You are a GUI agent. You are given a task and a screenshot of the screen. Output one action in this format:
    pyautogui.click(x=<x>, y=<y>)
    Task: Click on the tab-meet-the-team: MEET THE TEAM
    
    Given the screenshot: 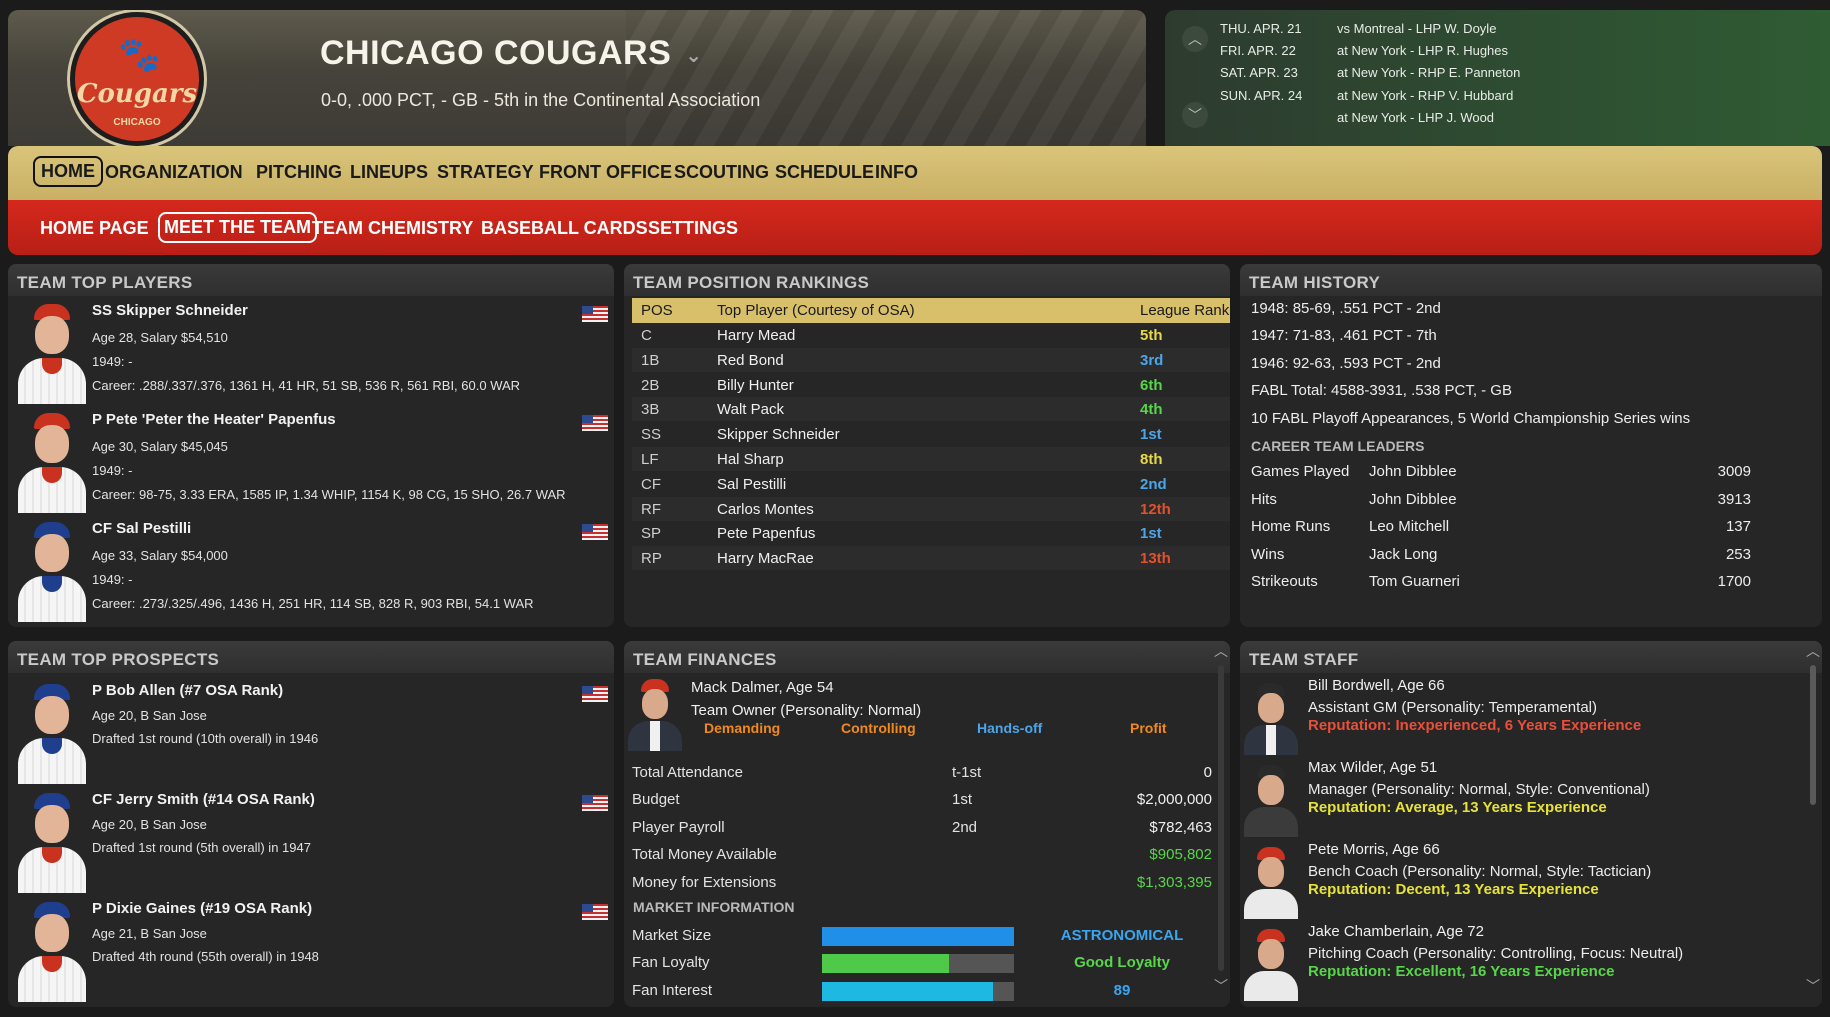 What is the action you would take?
    pyautogui.click(x=237, y=227)
    